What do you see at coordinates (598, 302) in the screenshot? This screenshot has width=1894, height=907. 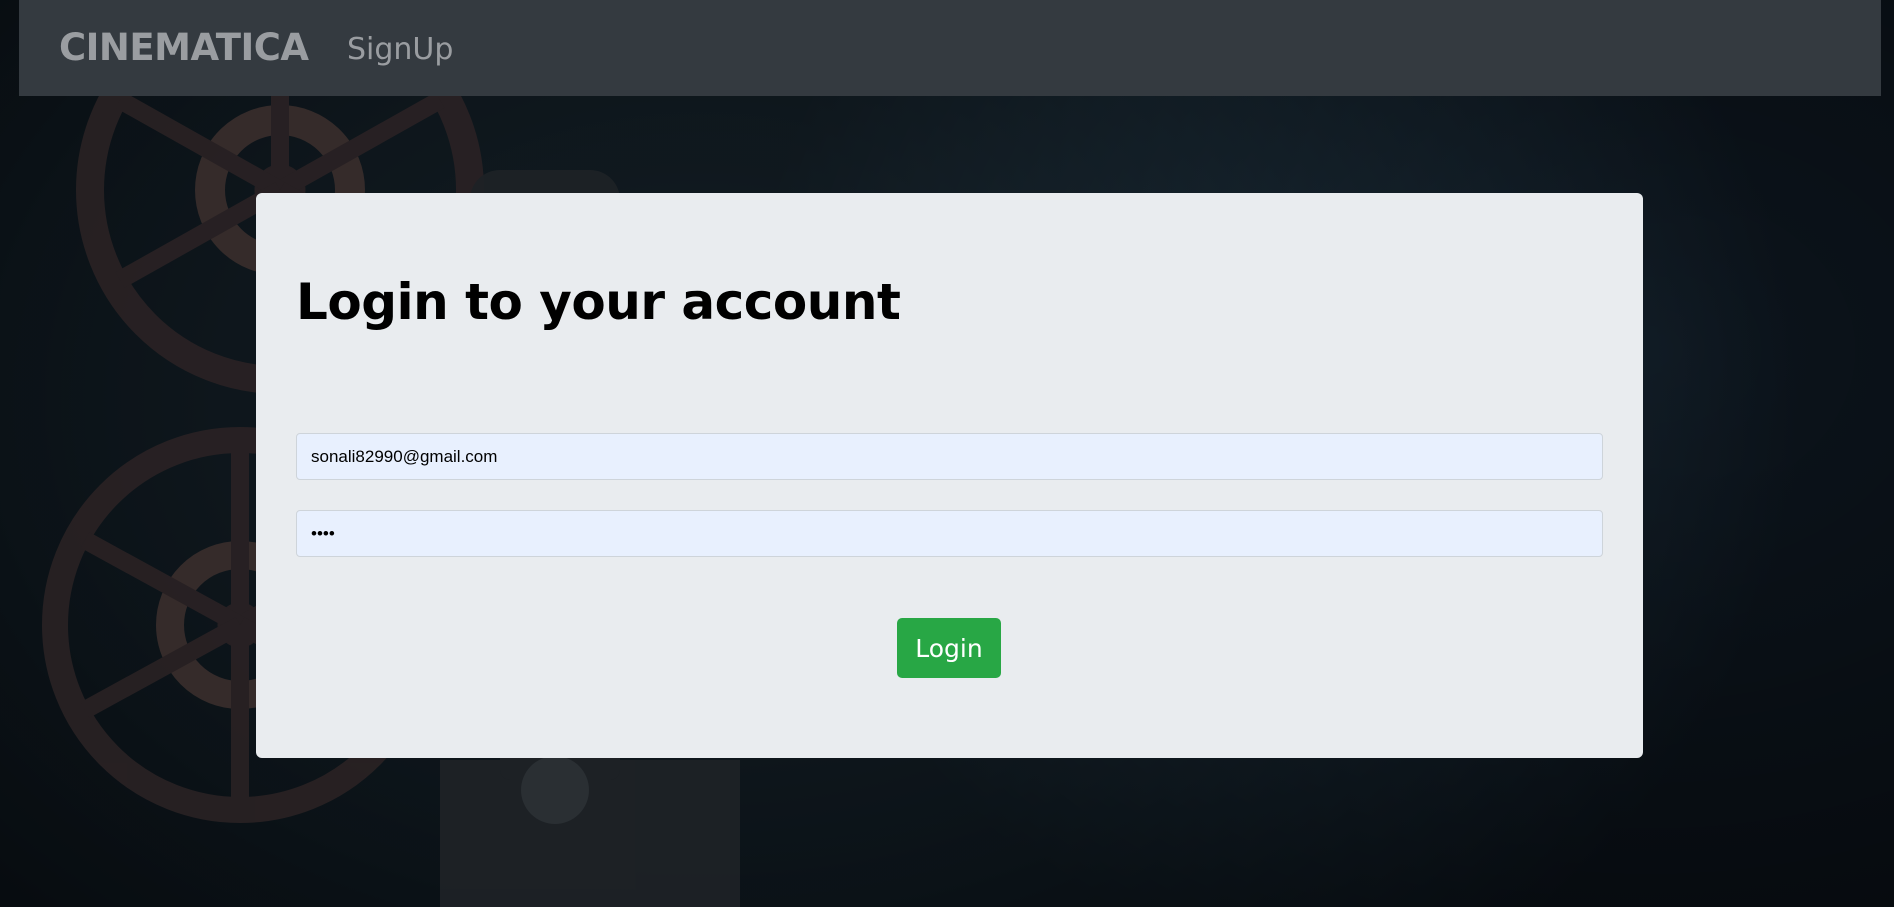 I see `page-title: Login to your account` at bounding box center [598, 302].